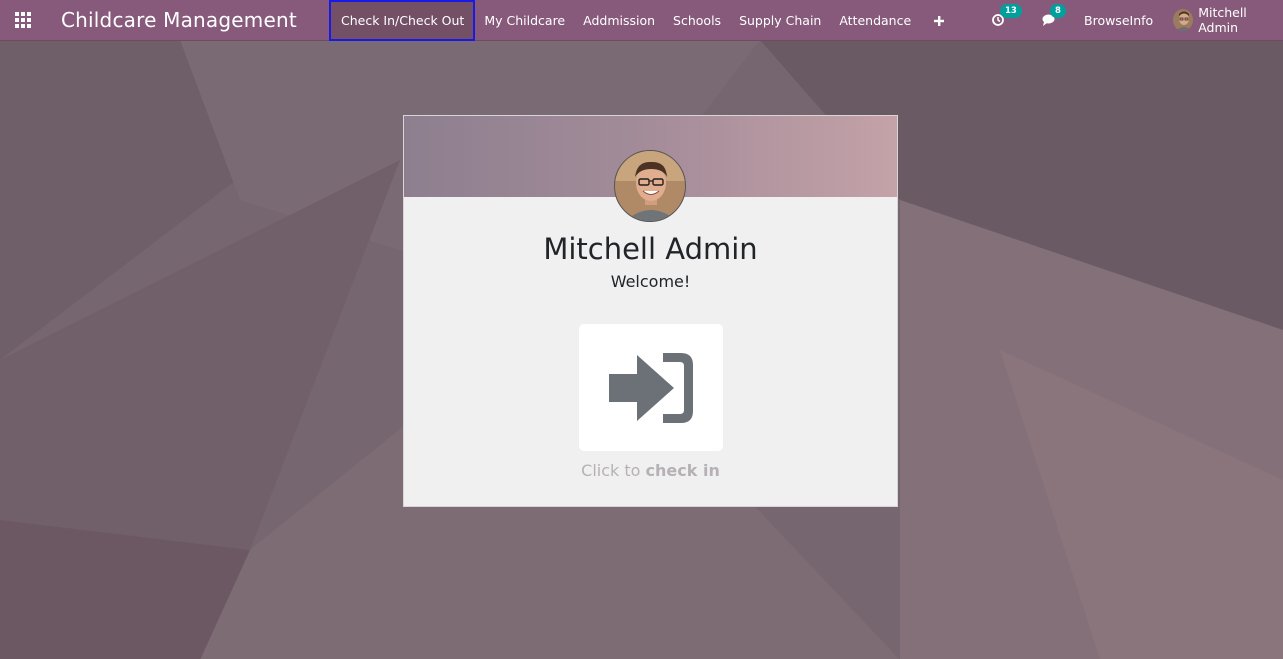  Describe the element at coordinates (682, 470) in the screenshot. I see `hint-action: check in` at that location.